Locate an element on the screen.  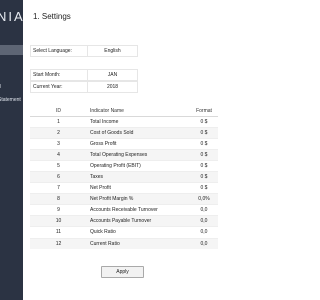
start-month-row: Start Month: JAN is located at coordinates (84, 75).